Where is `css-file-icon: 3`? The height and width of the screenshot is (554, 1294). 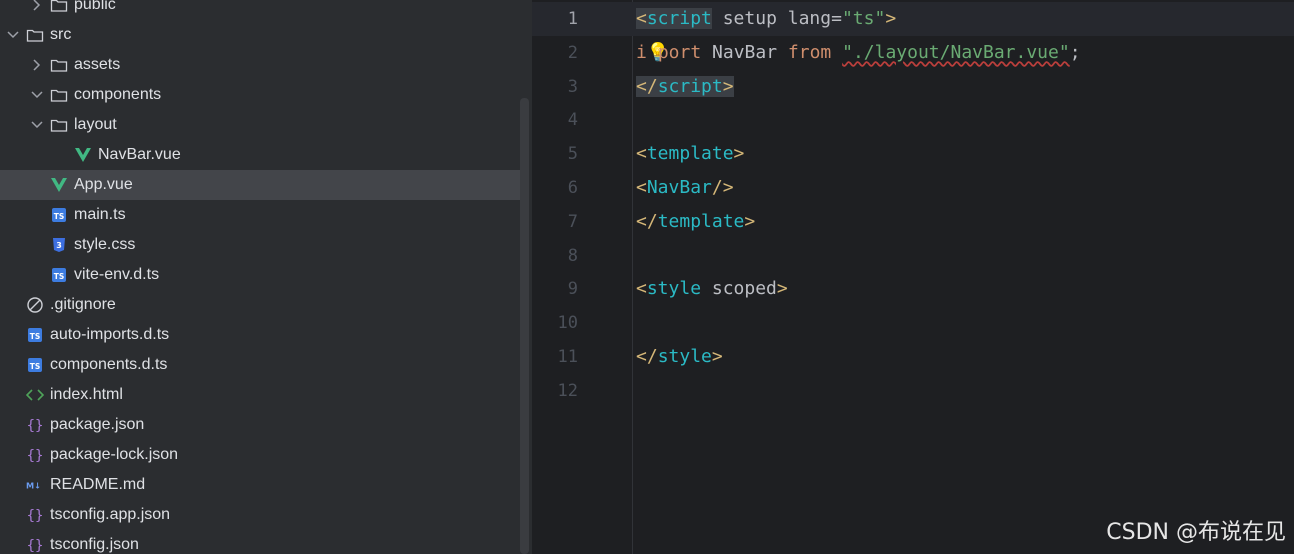
css-file-icon: 3 is located at coordinates (59, 245).